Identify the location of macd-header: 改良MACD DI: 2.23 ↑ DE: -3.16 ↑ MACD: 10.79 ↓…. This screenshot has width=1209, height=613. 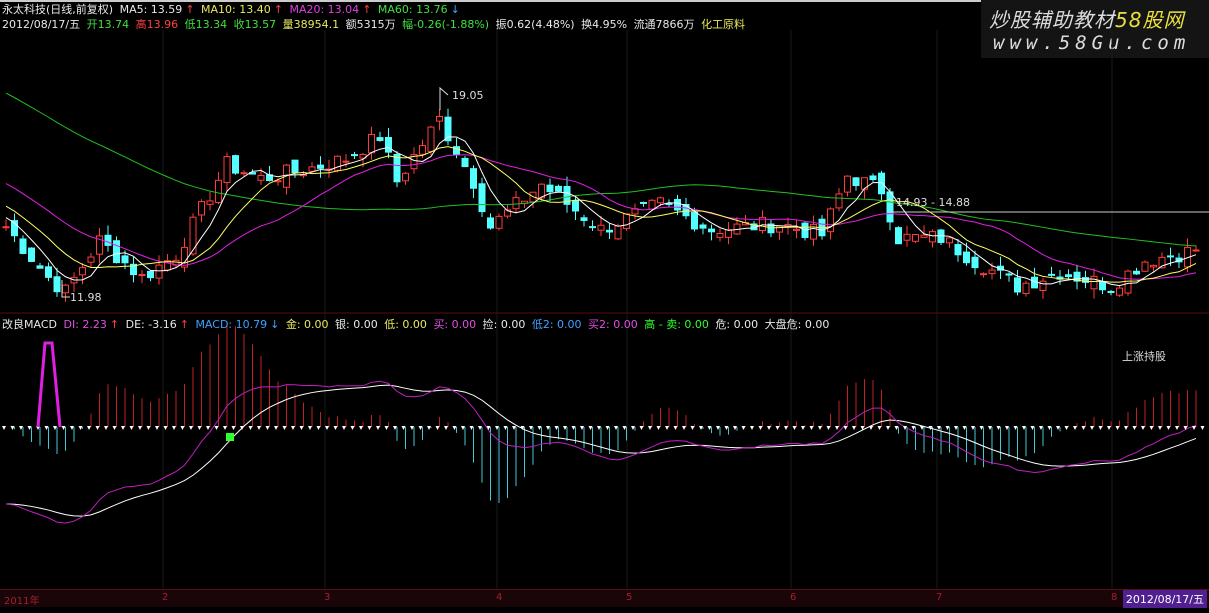
(416, 324).